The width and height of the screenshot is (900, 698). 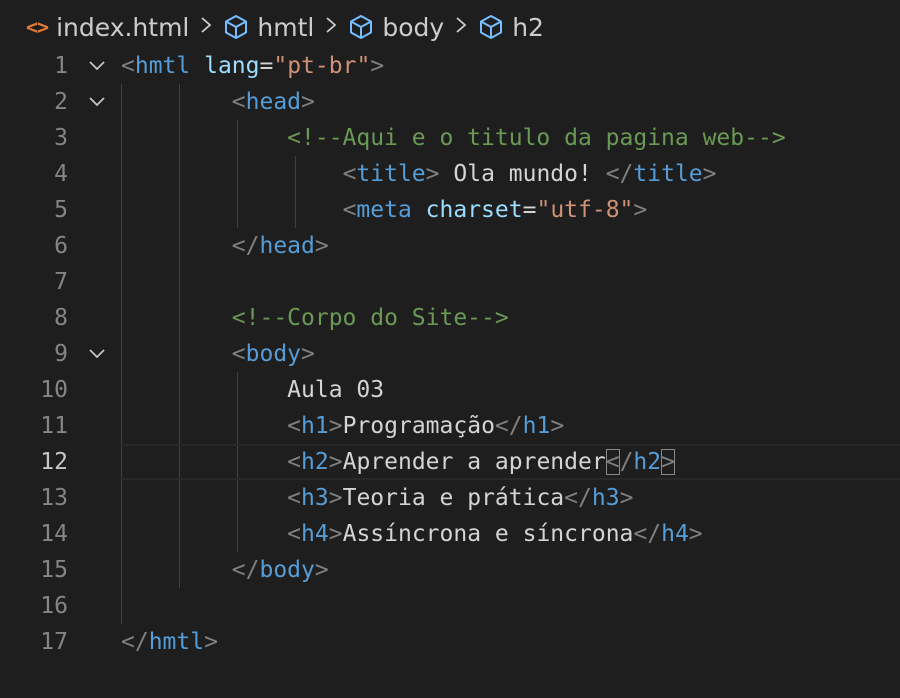 I want to click on line-number: 15, so click(x=54, y=570).